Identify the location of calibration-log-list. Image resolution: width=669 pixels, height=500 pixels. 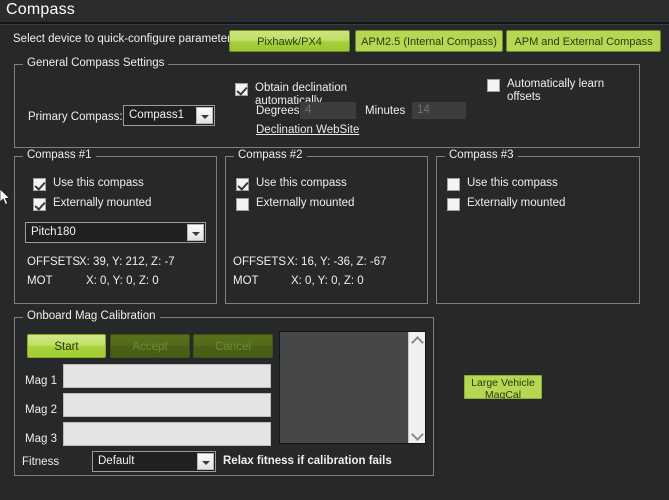
(352, 387).